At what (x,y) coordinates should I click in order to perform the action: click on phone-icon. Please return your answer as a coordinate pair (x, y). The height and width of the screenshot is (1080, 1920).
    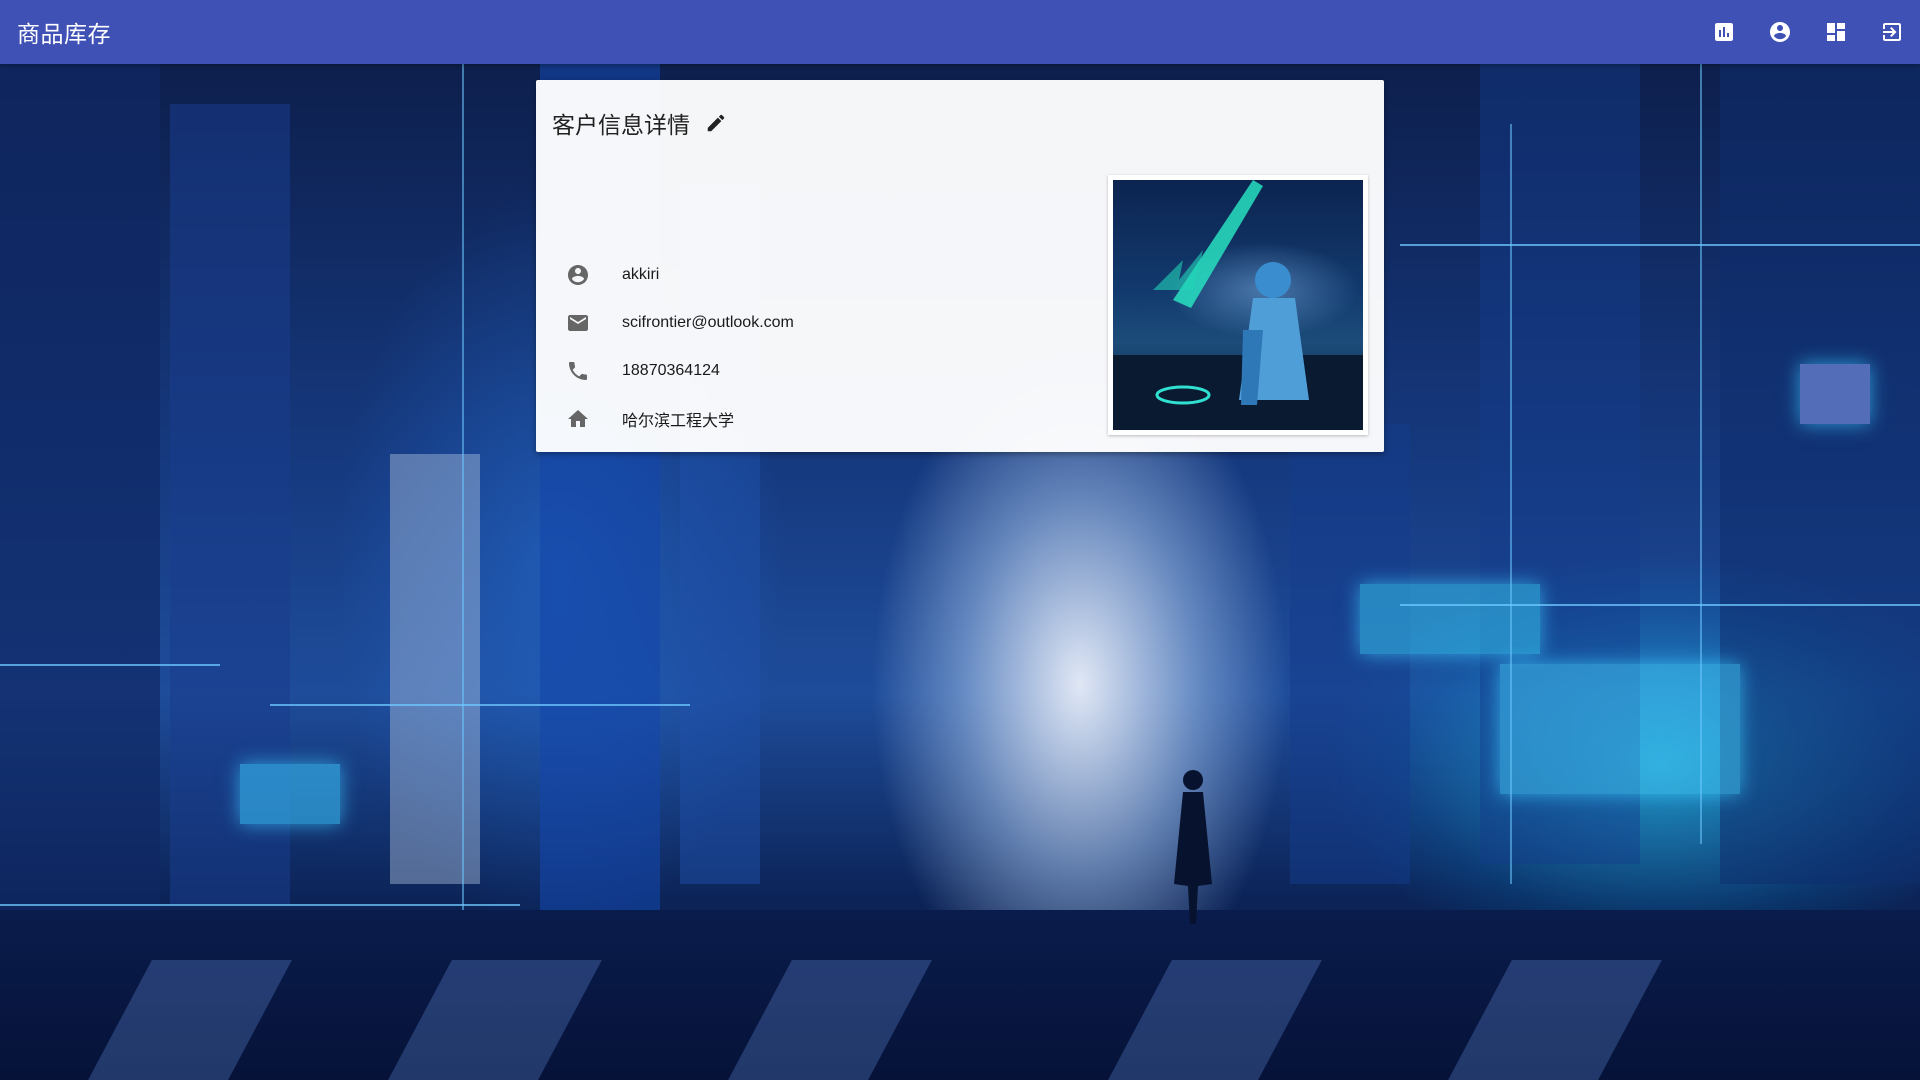
    Looking at the image, I should click on (578, 371).